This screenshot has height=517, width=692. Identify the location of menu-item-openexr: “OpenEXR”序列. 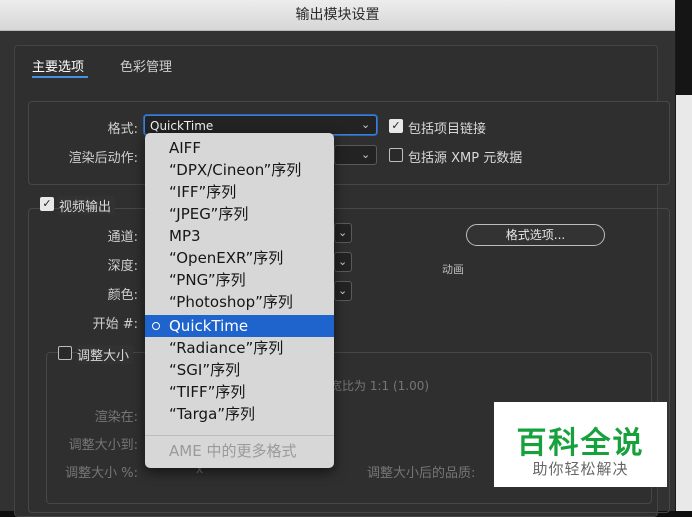
(239, 258).